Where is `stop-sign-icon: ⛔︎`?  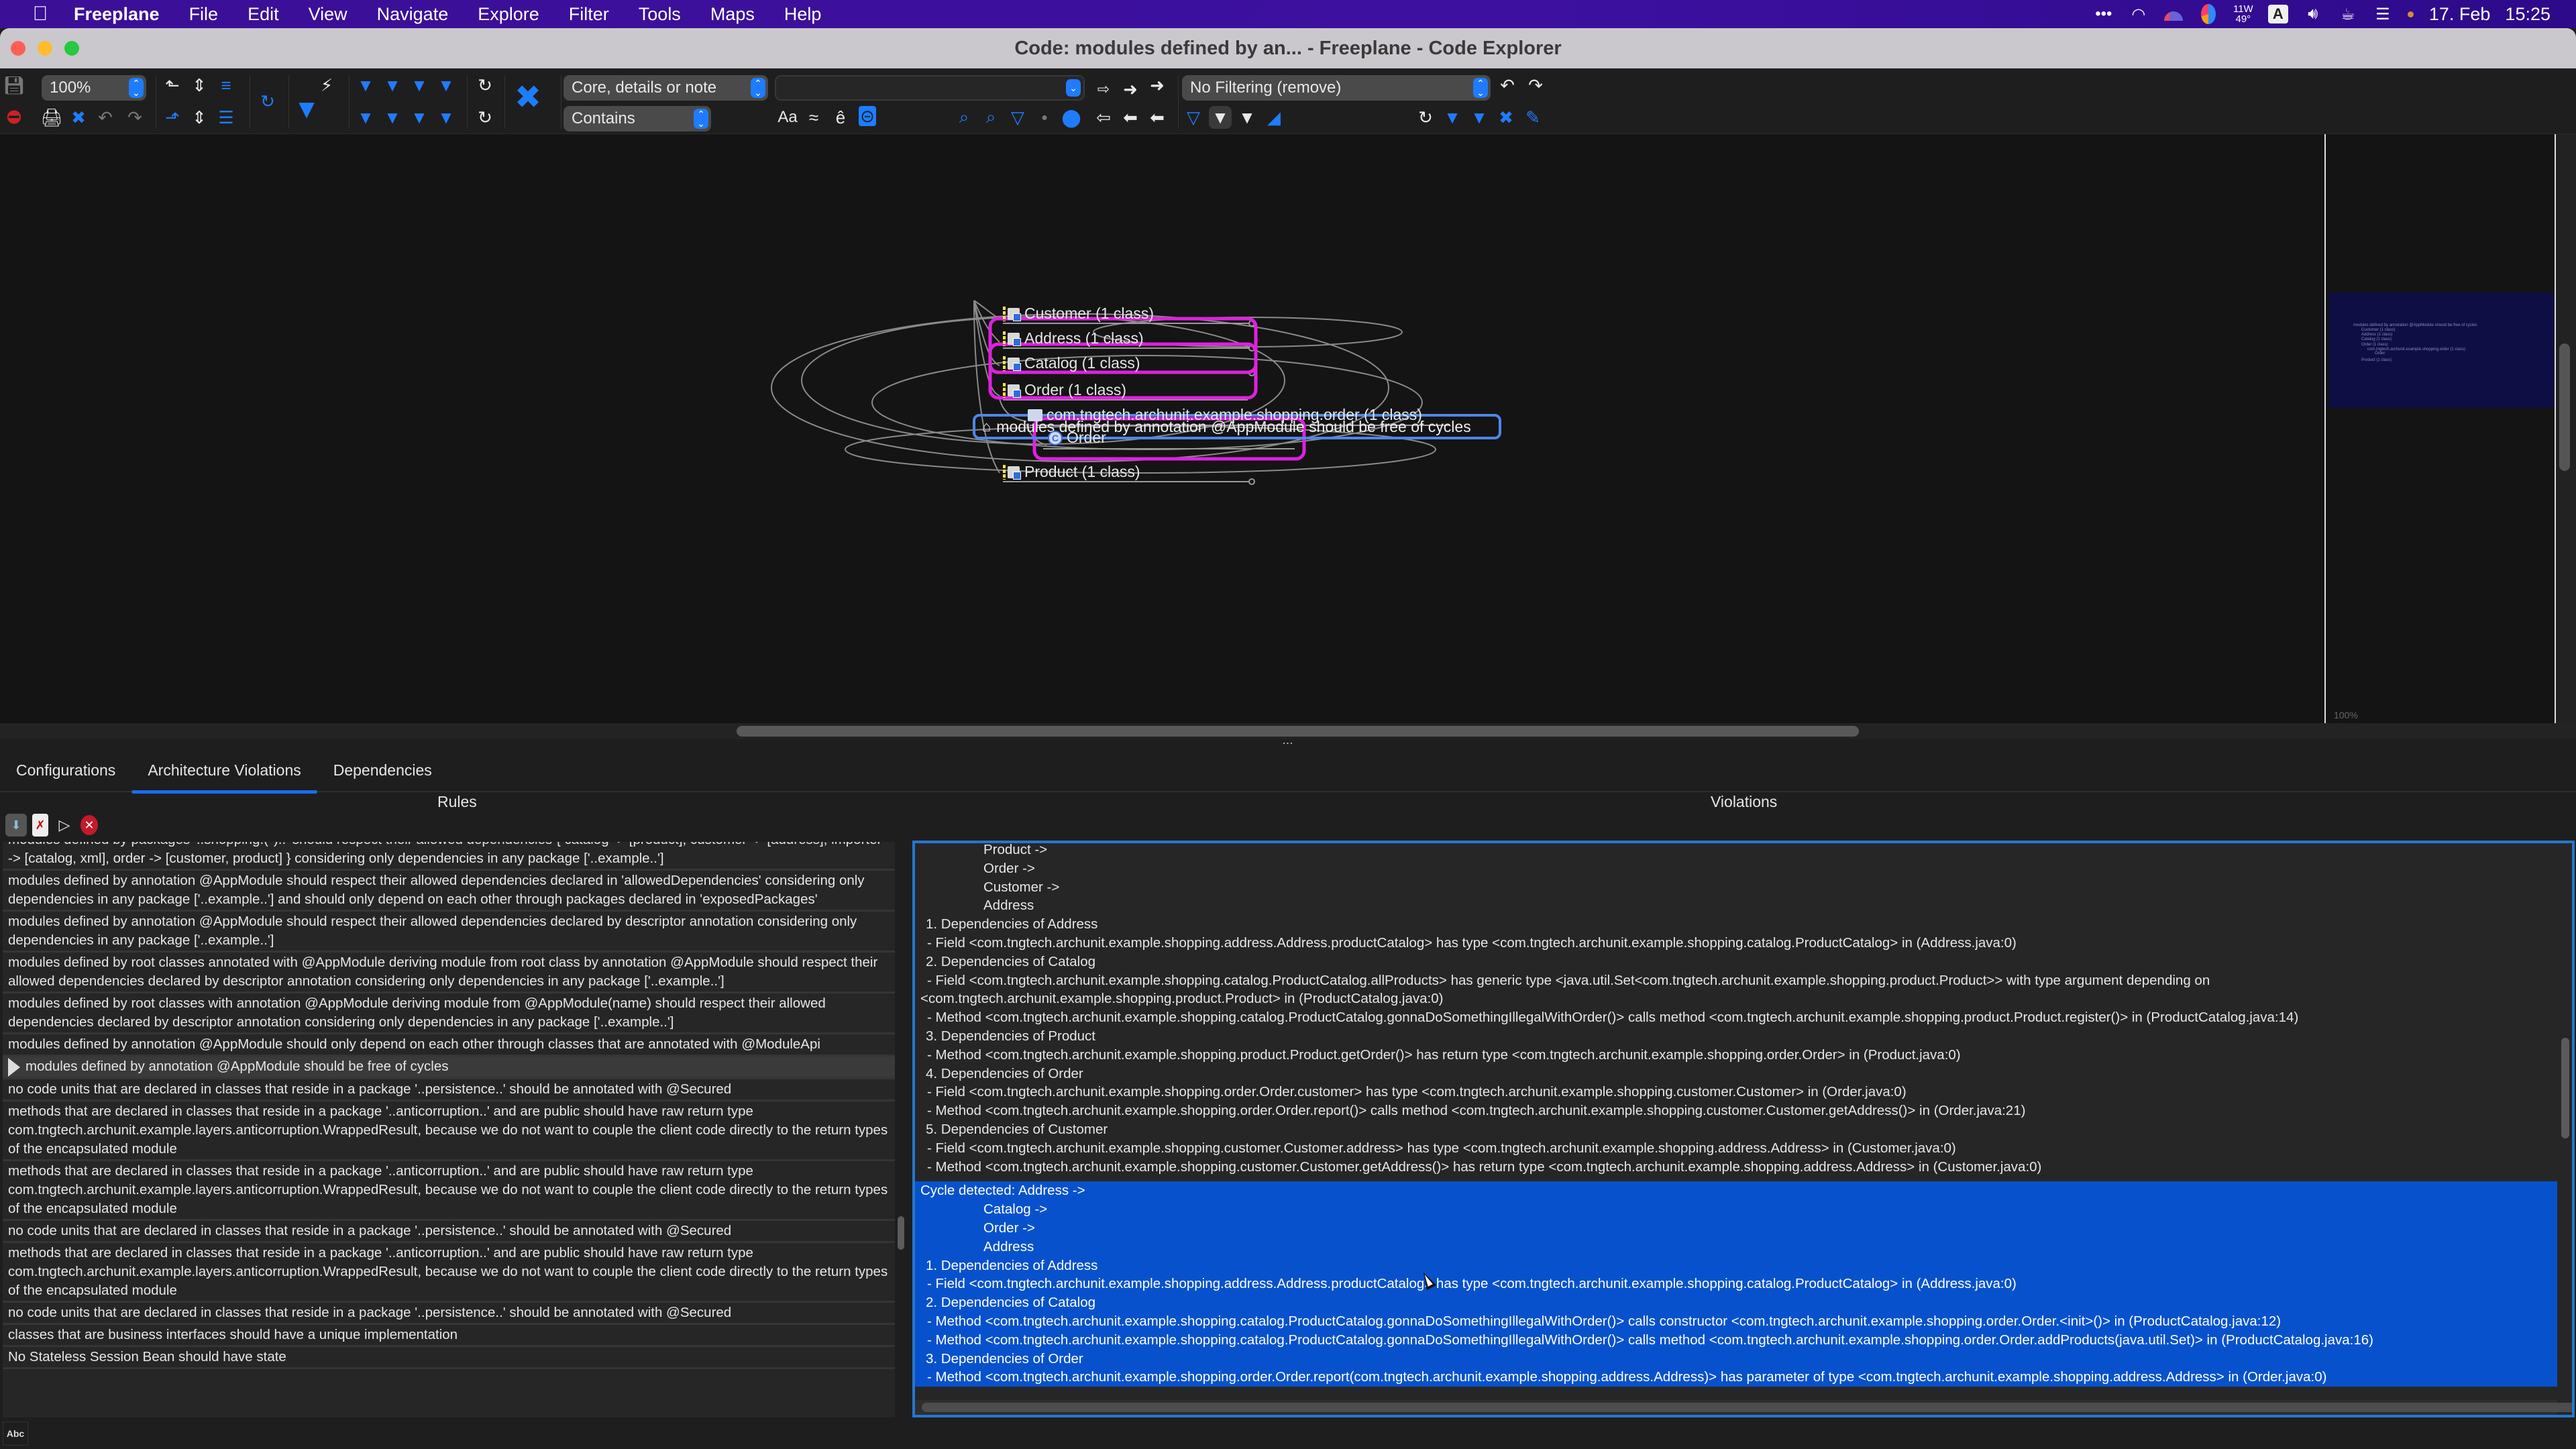 stop-sign-icon: ⛔︎ is located at coordinates (14, 117).